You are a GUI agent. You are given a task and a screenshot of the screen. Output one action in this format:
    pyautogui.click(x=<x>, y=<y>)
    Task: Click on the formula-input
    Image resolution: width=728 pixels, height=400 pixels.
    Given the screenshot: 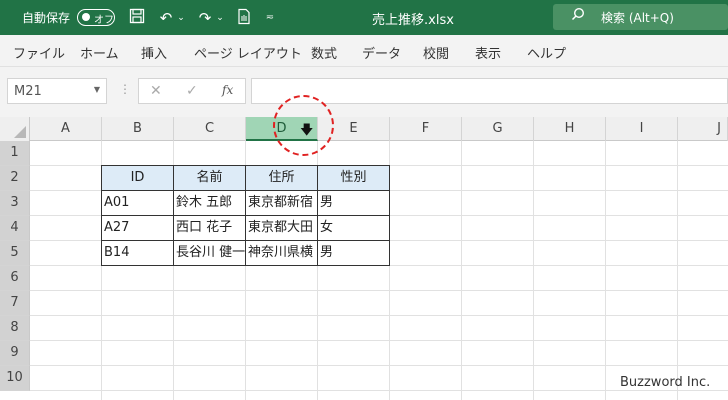 What is the action you would take?
    pyautogui.click(x=489, y=91)
    